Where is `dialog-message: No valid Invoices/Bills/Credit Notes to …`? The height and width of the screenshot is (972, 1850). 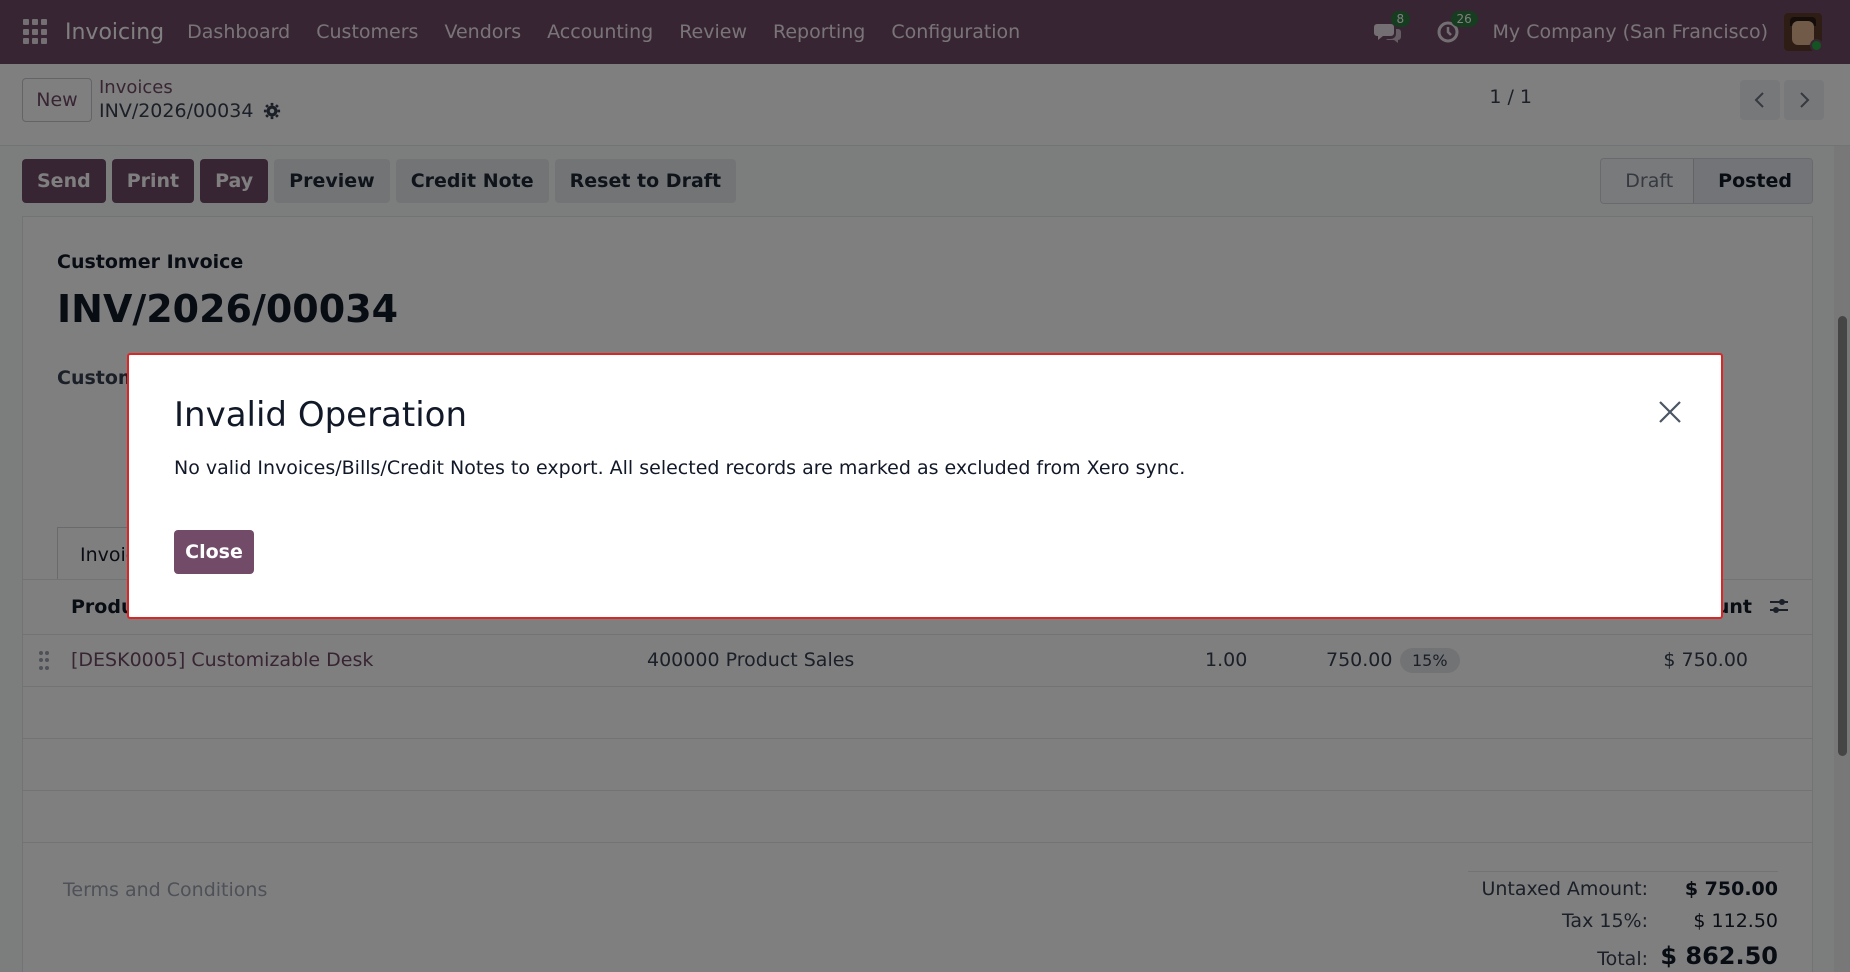 dialog-message: No valid Invoices/Bills/Credit Notes to … is located at coordinates (680, 468).